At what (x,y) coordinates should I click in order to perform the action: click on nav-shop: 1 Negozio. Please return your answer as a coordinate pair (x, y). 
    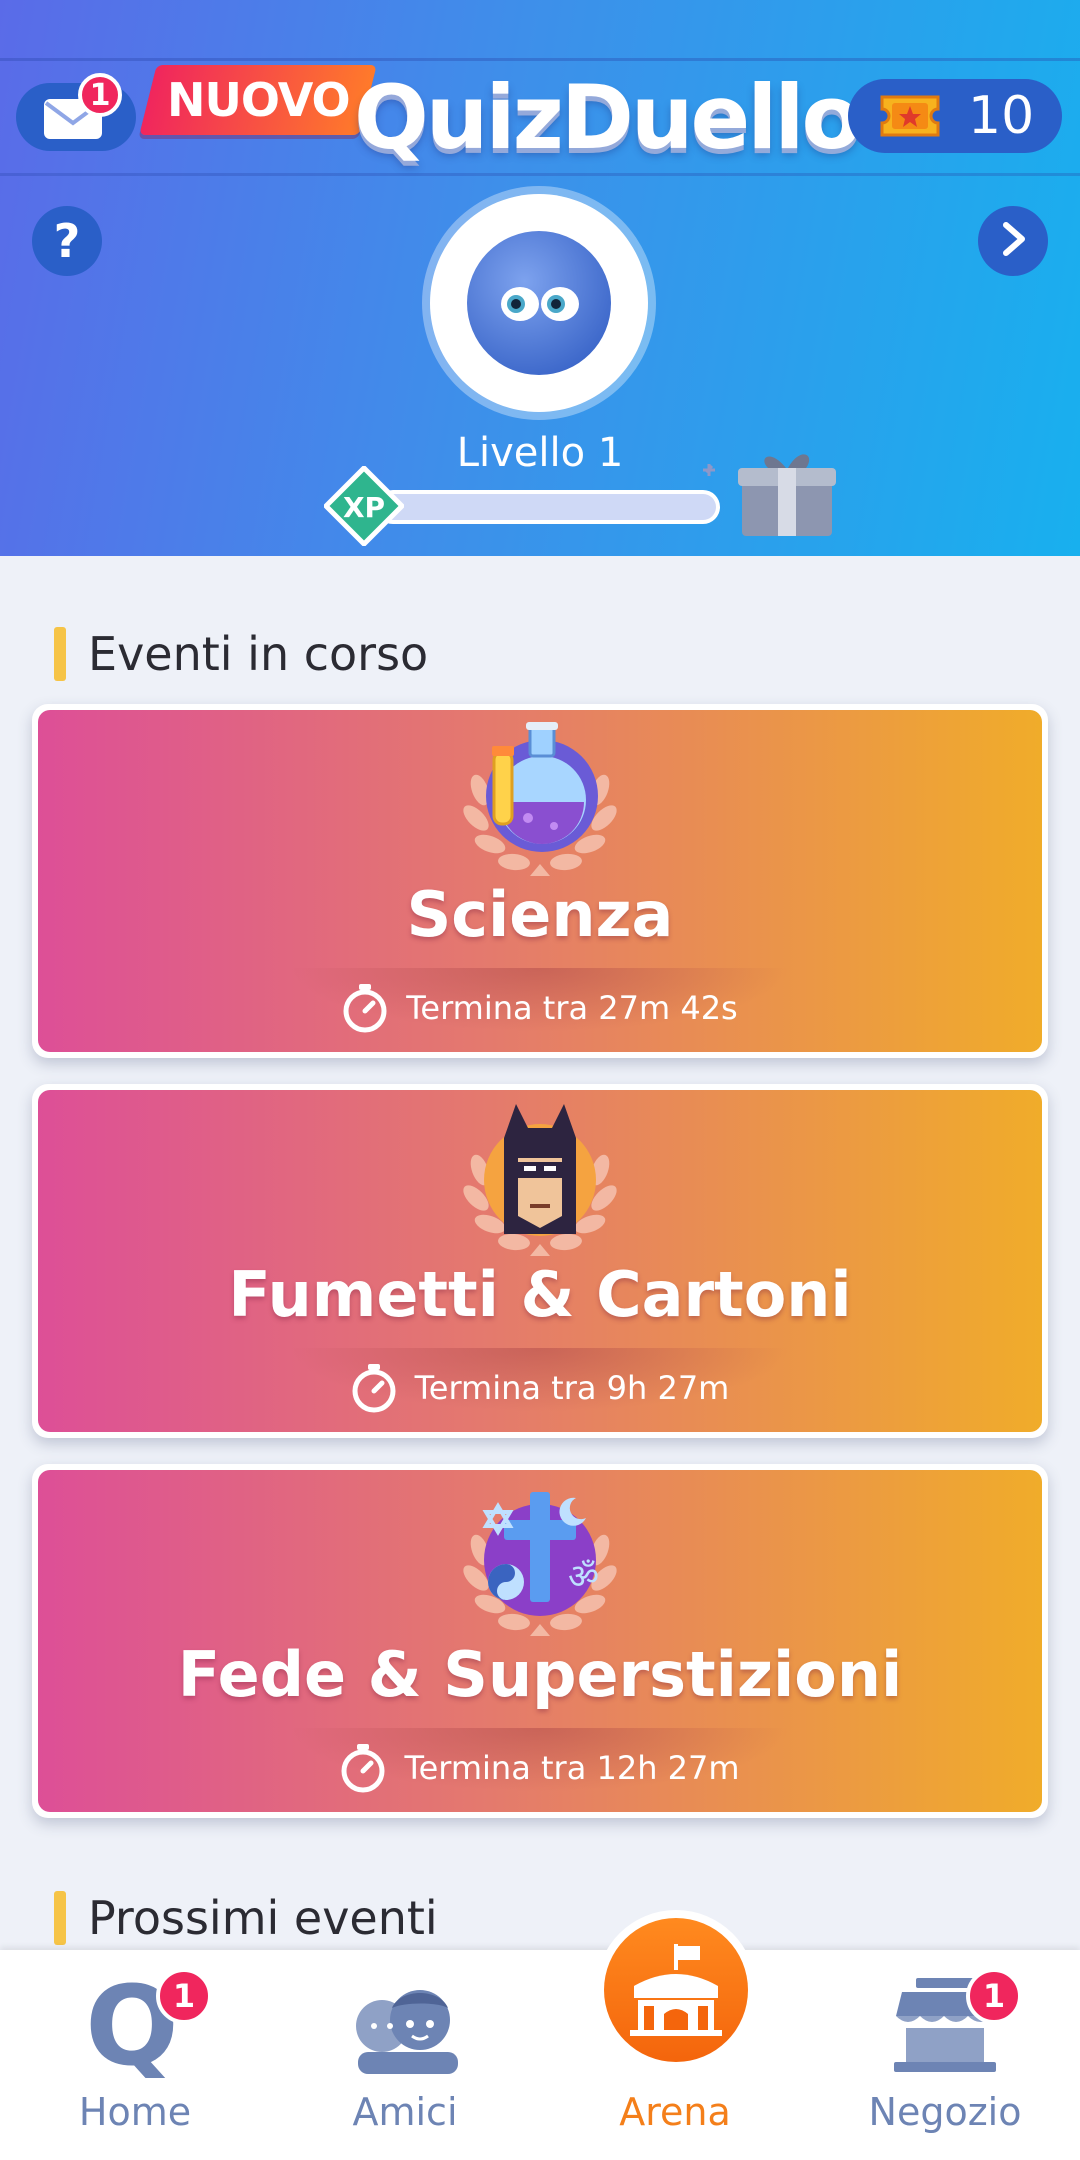
    Looking at the image, I should click on (945, 2055).